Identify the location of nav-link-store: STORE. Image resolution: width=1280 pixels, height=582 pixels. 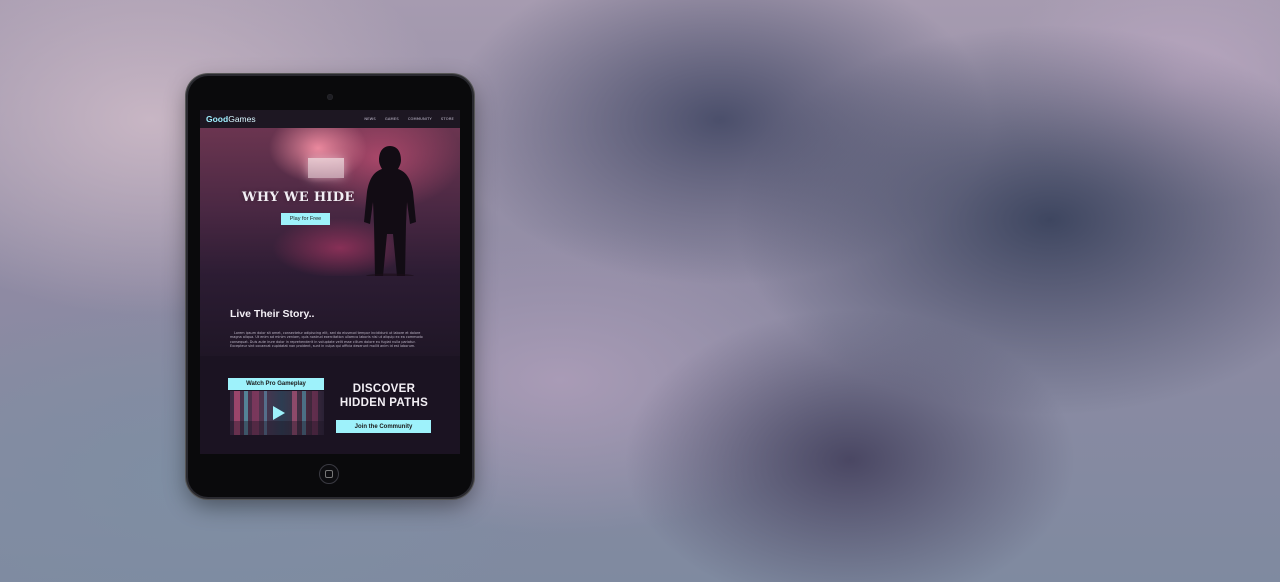
(447, 119).